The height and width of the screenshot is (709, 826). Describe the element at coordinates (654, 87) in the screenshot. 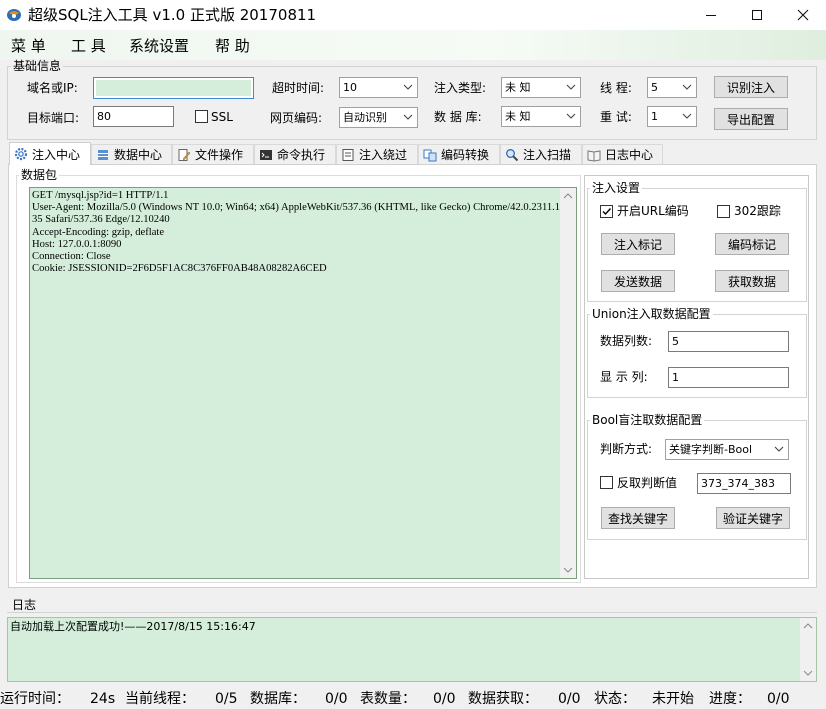

I see `threads-value: 5` at that location.